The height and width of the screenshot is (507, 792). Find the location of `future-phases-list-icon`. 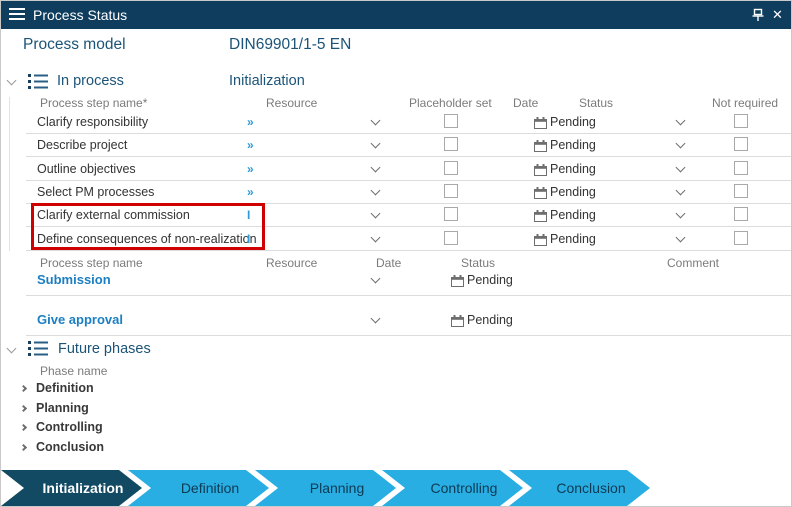

future-phases-list-icon is located at coordinates (38, 348).